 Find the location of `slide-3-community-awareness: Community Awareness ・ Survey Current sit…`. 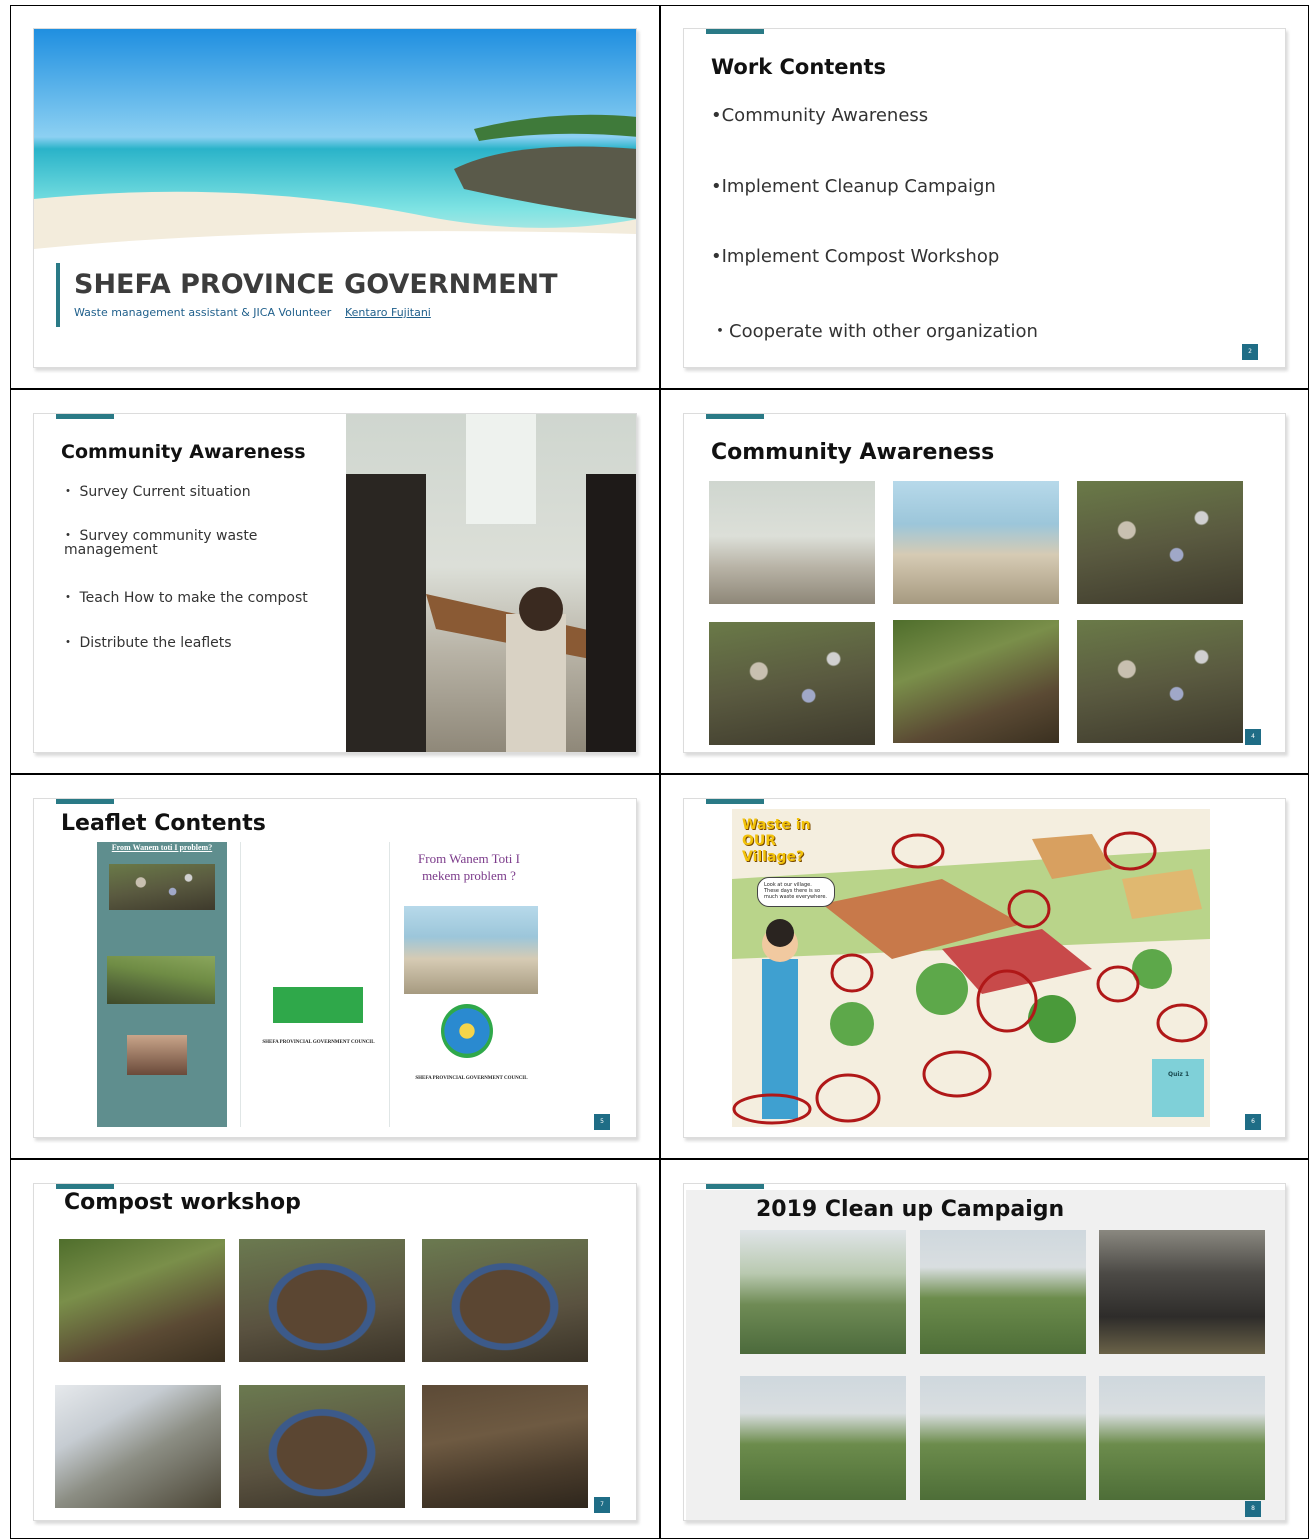

slide-3-community-awareness: Community Awareness ・ Survey Current sit… is located at coordinates (335, 583).